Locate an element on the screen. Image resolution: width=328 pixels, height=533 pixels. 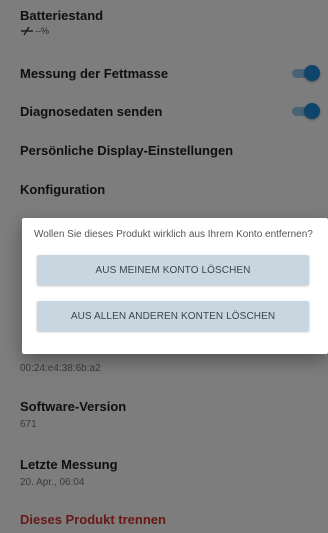
delete-from-other-accounts-button: AUS ALLEN ANDEREN KONTEN LÖSCHEN is located at coordinates (173, 316).